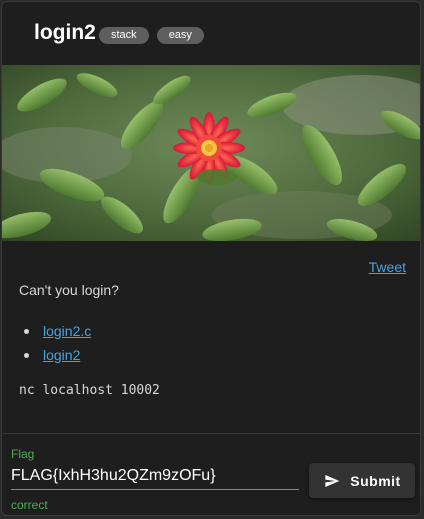 The height and width of the screenshot is (519, 424). What do you see at coordinates (332, 480) in the screenshot?
I see `send-icon` at bounding box center [332, 480].